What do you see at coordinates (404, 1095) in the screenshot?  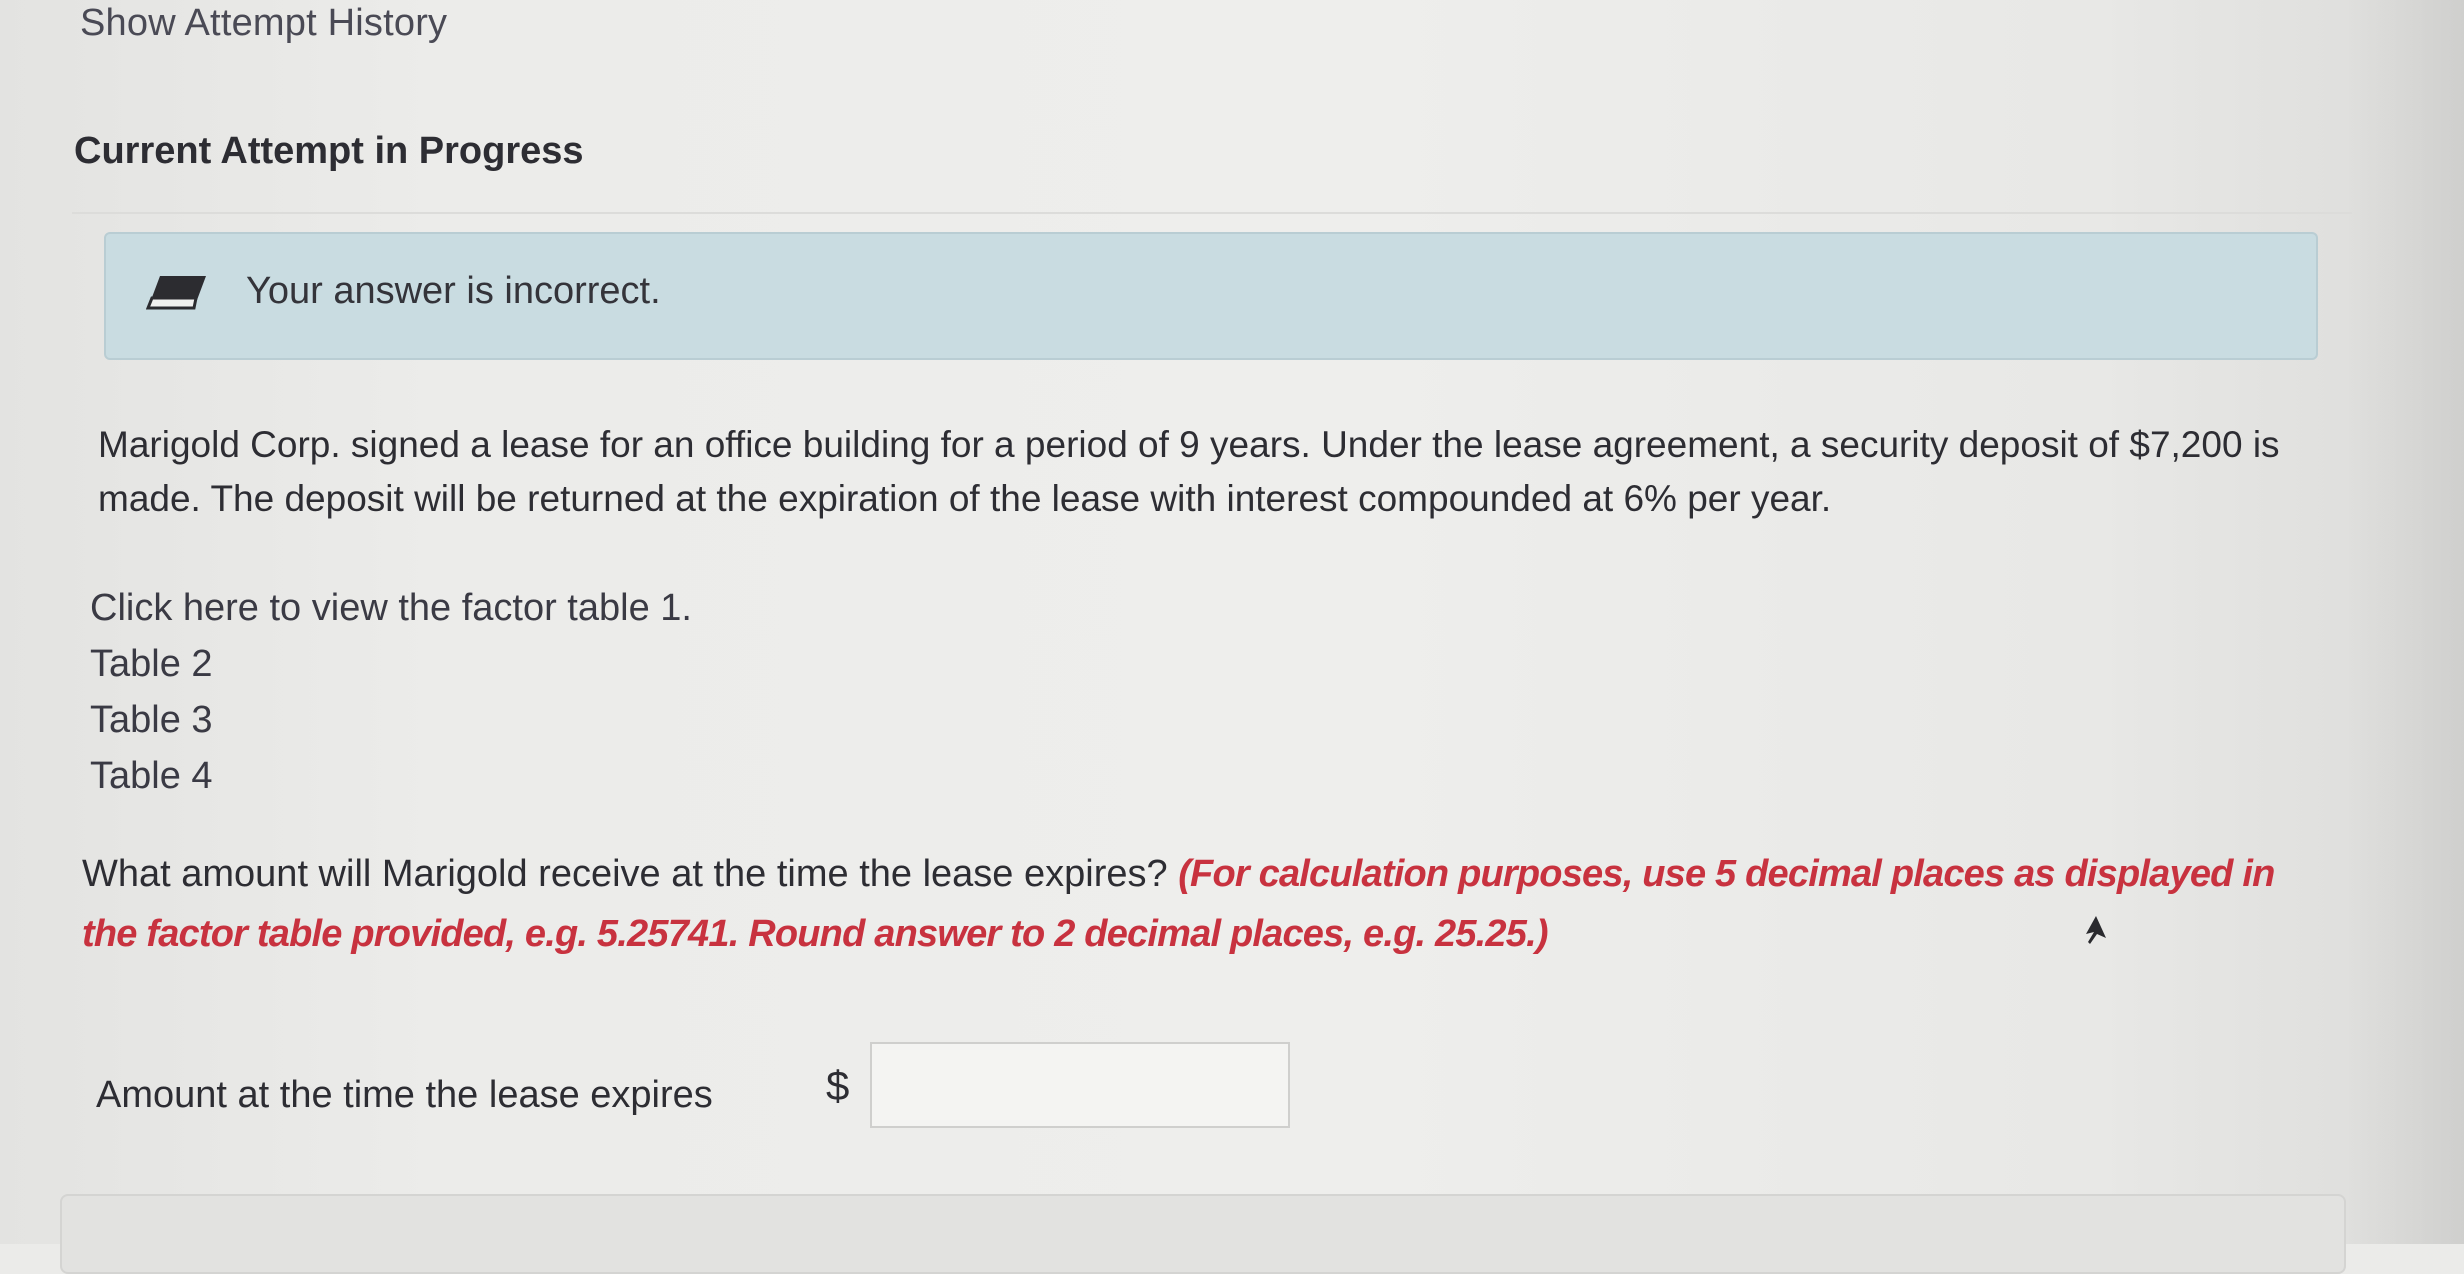 I see `answer-label: Amount at the time the lease expires` at bounding box center [404, 1095].